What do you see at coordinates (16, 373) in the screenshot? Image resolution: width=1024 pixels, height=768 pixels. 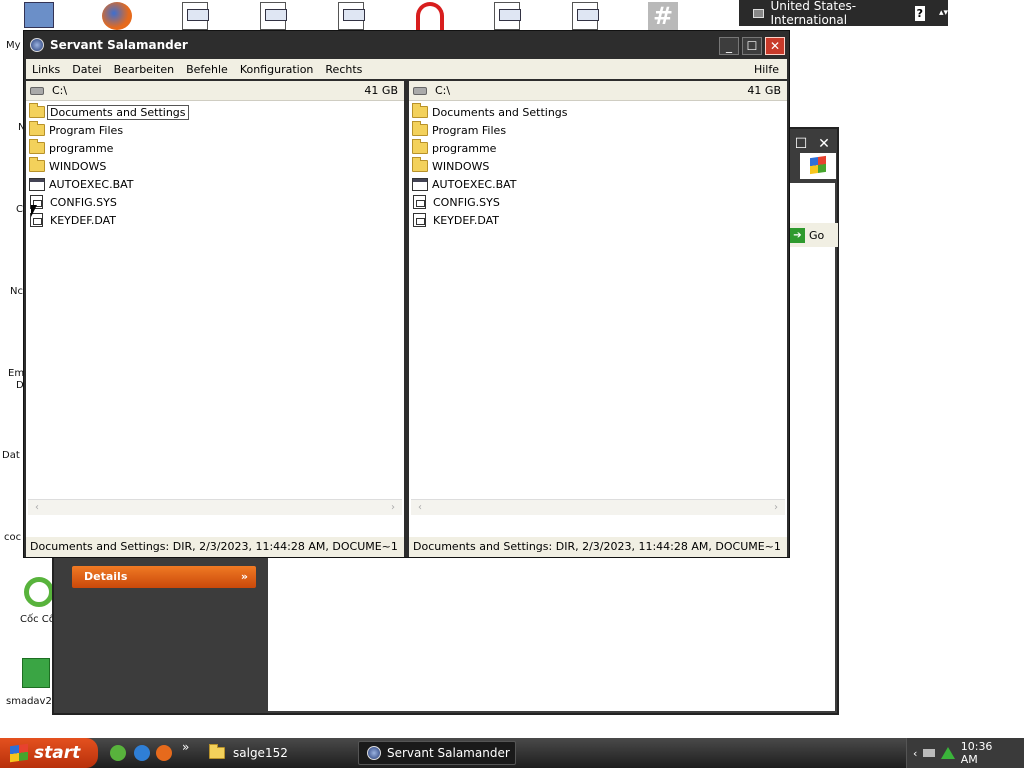 I see `desktop-label-em: Em` at bounding box center [16, 373].